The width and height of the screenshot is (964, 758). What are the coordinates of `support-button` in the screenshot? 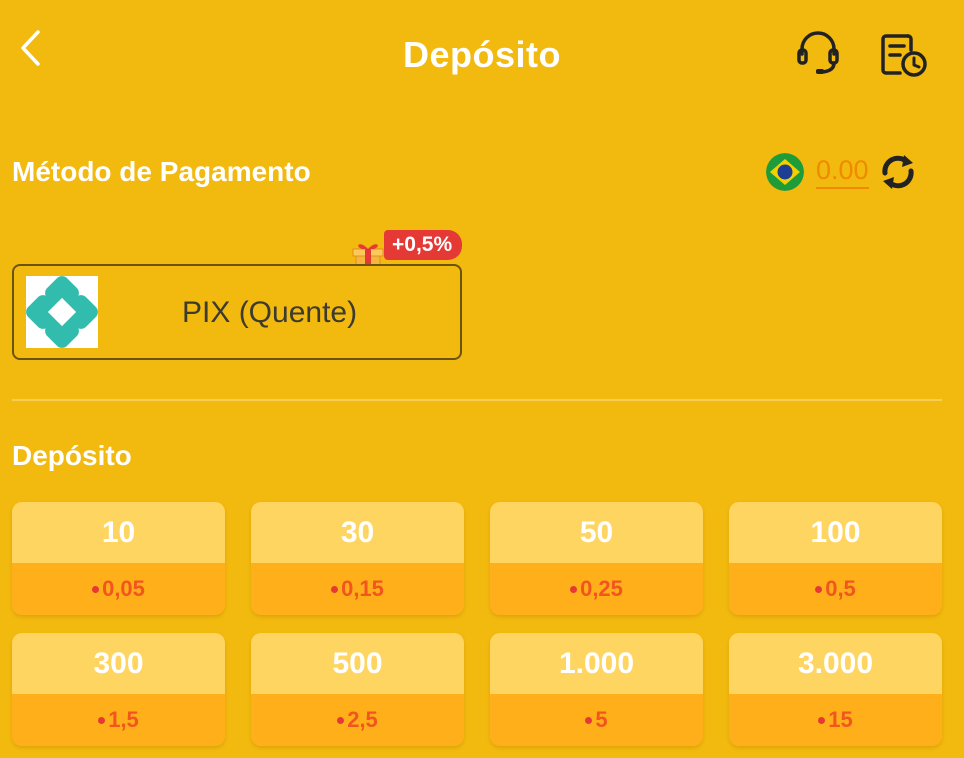 It's located at (818, 52).